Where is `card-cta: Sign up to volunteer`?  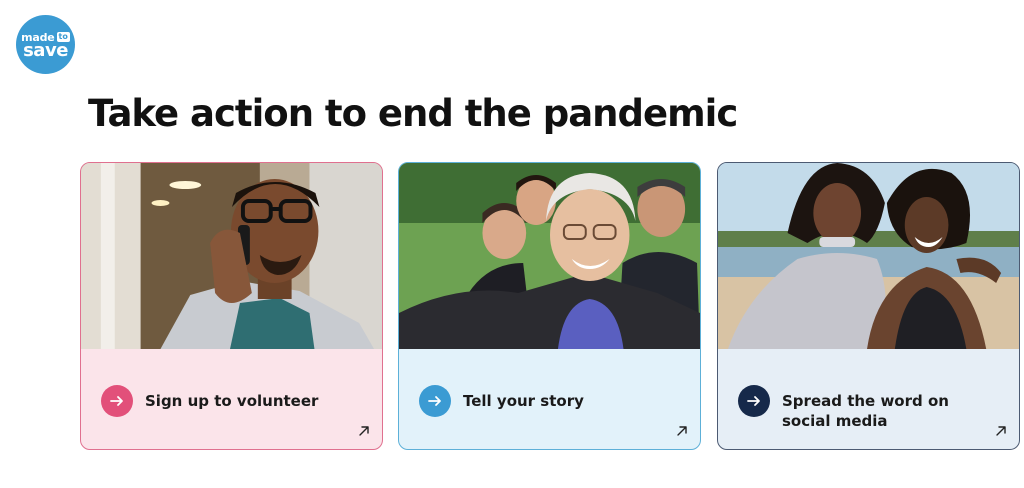
card-cta: Sign up to volunteer is located at coordinates (226, 401).